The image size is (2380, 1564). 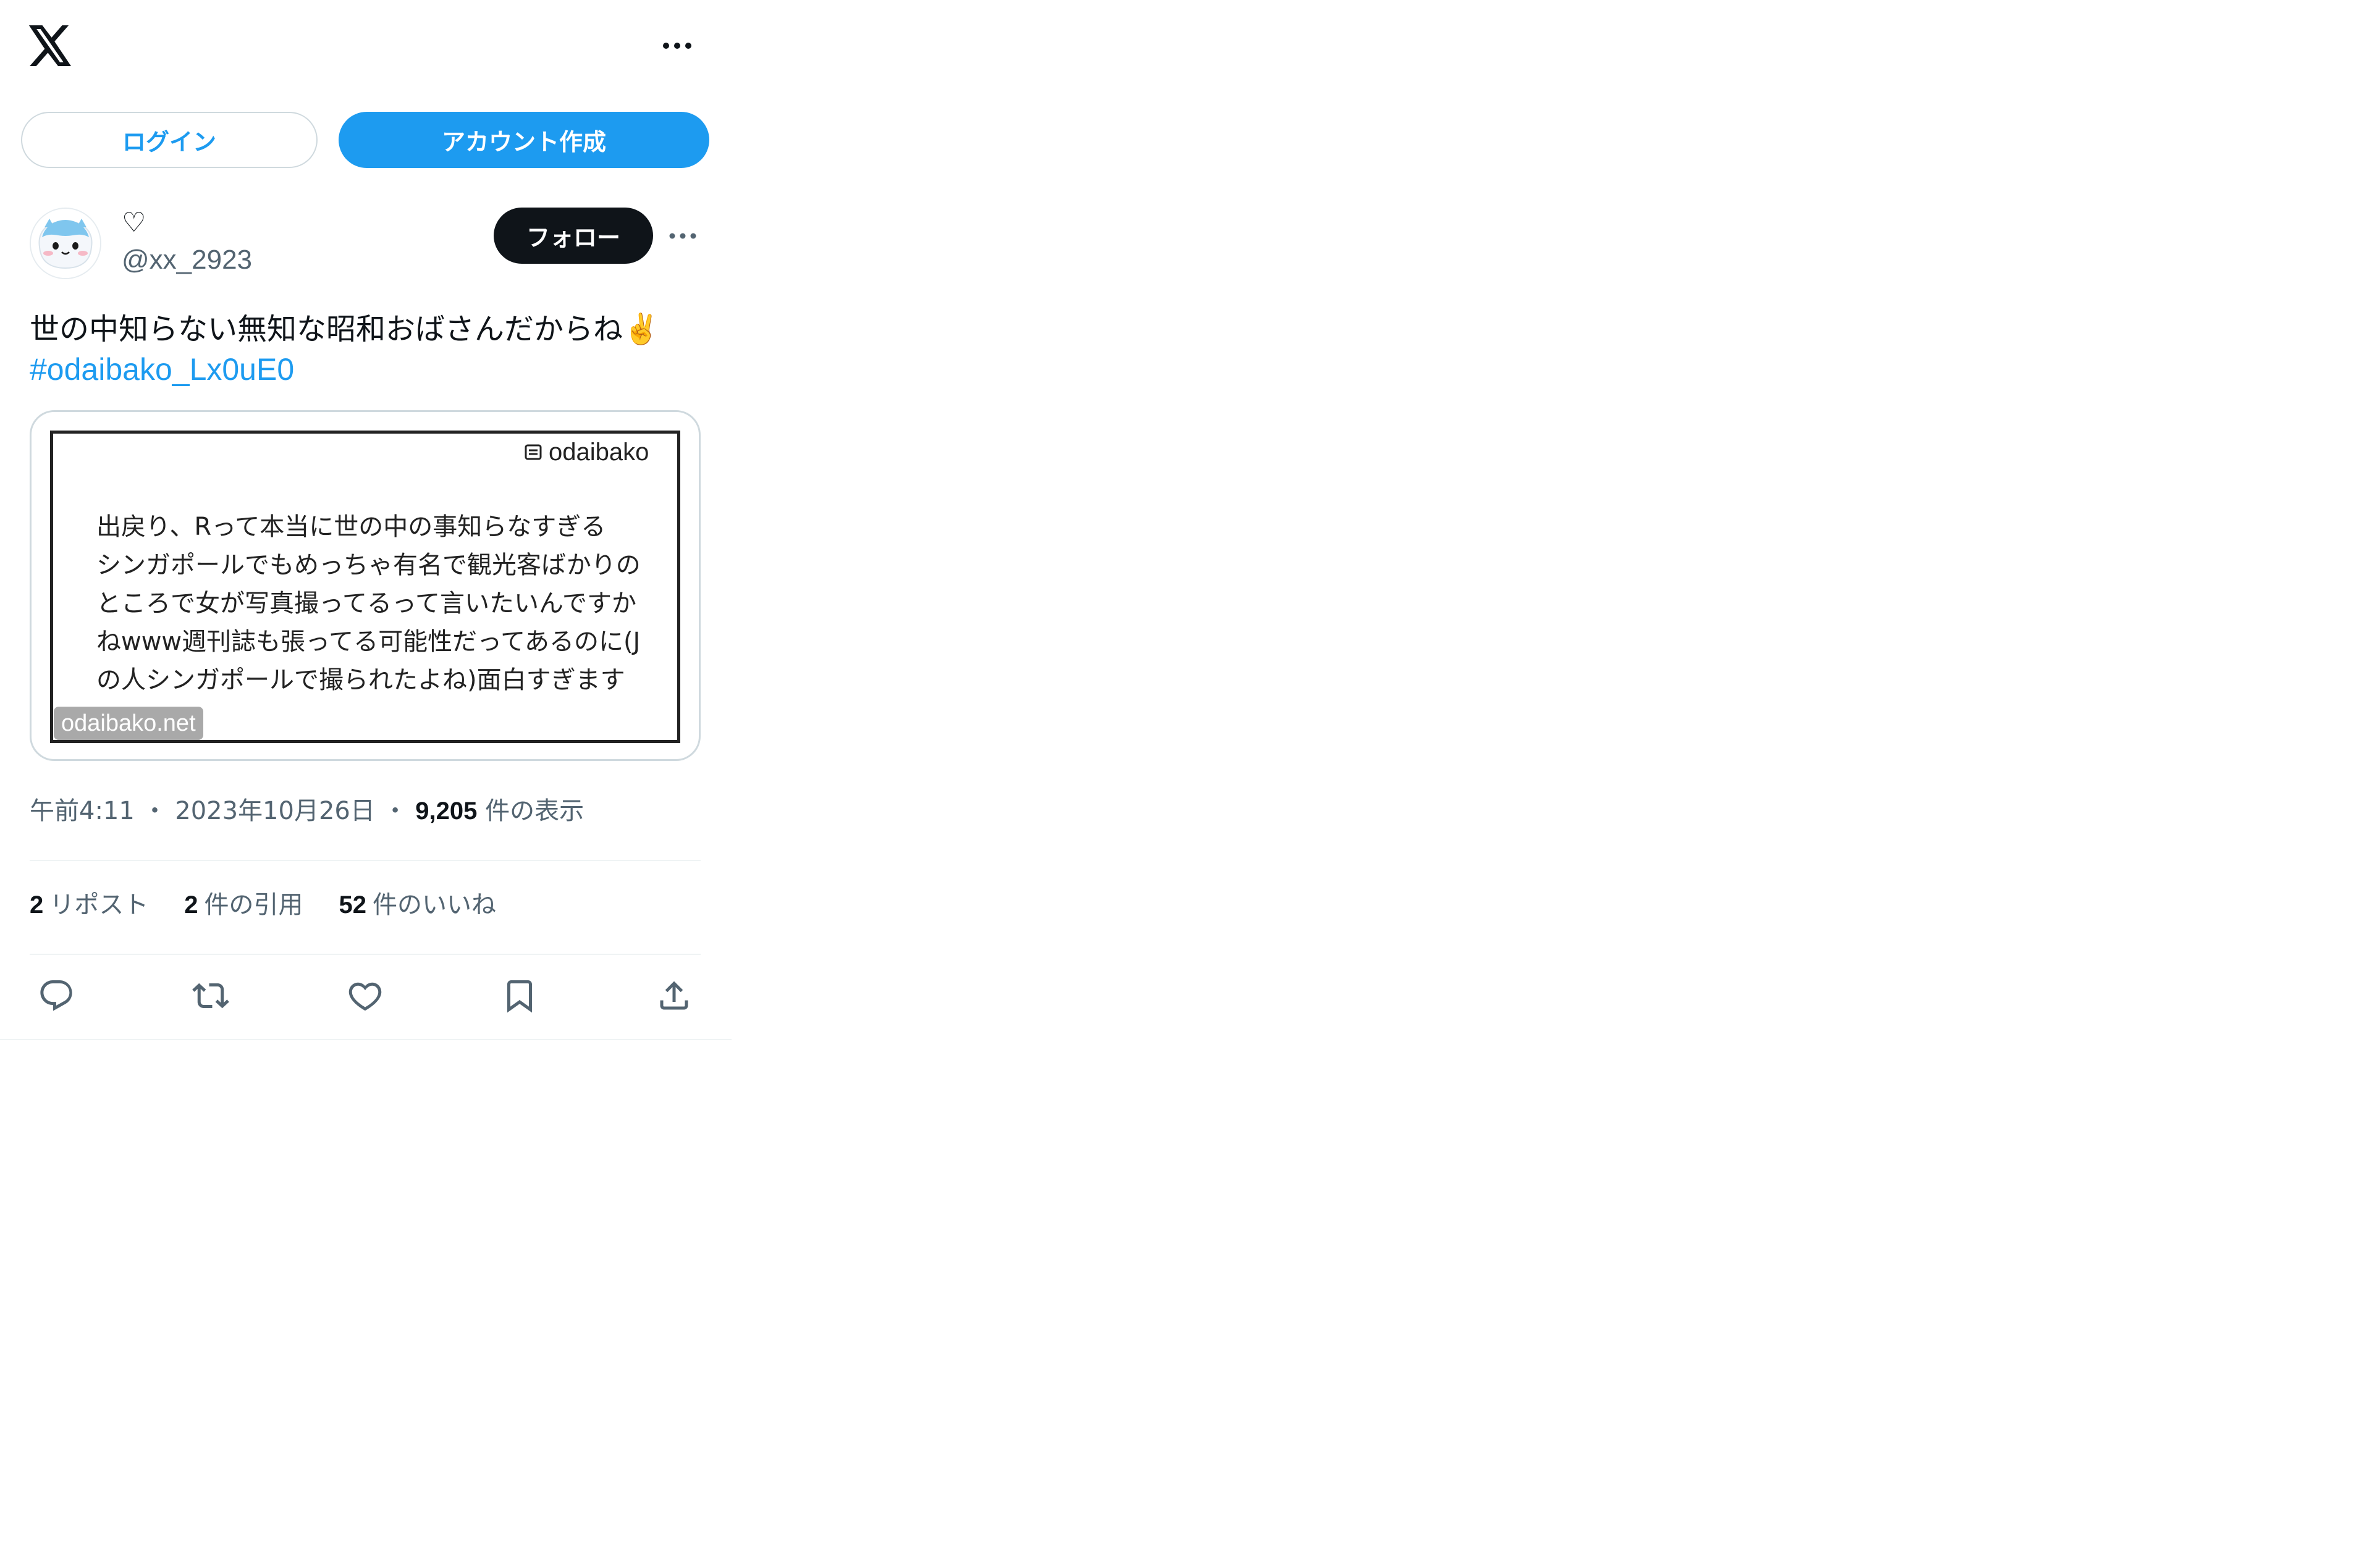 I want to click on display-name: ♡, so click(x=134, y=223).